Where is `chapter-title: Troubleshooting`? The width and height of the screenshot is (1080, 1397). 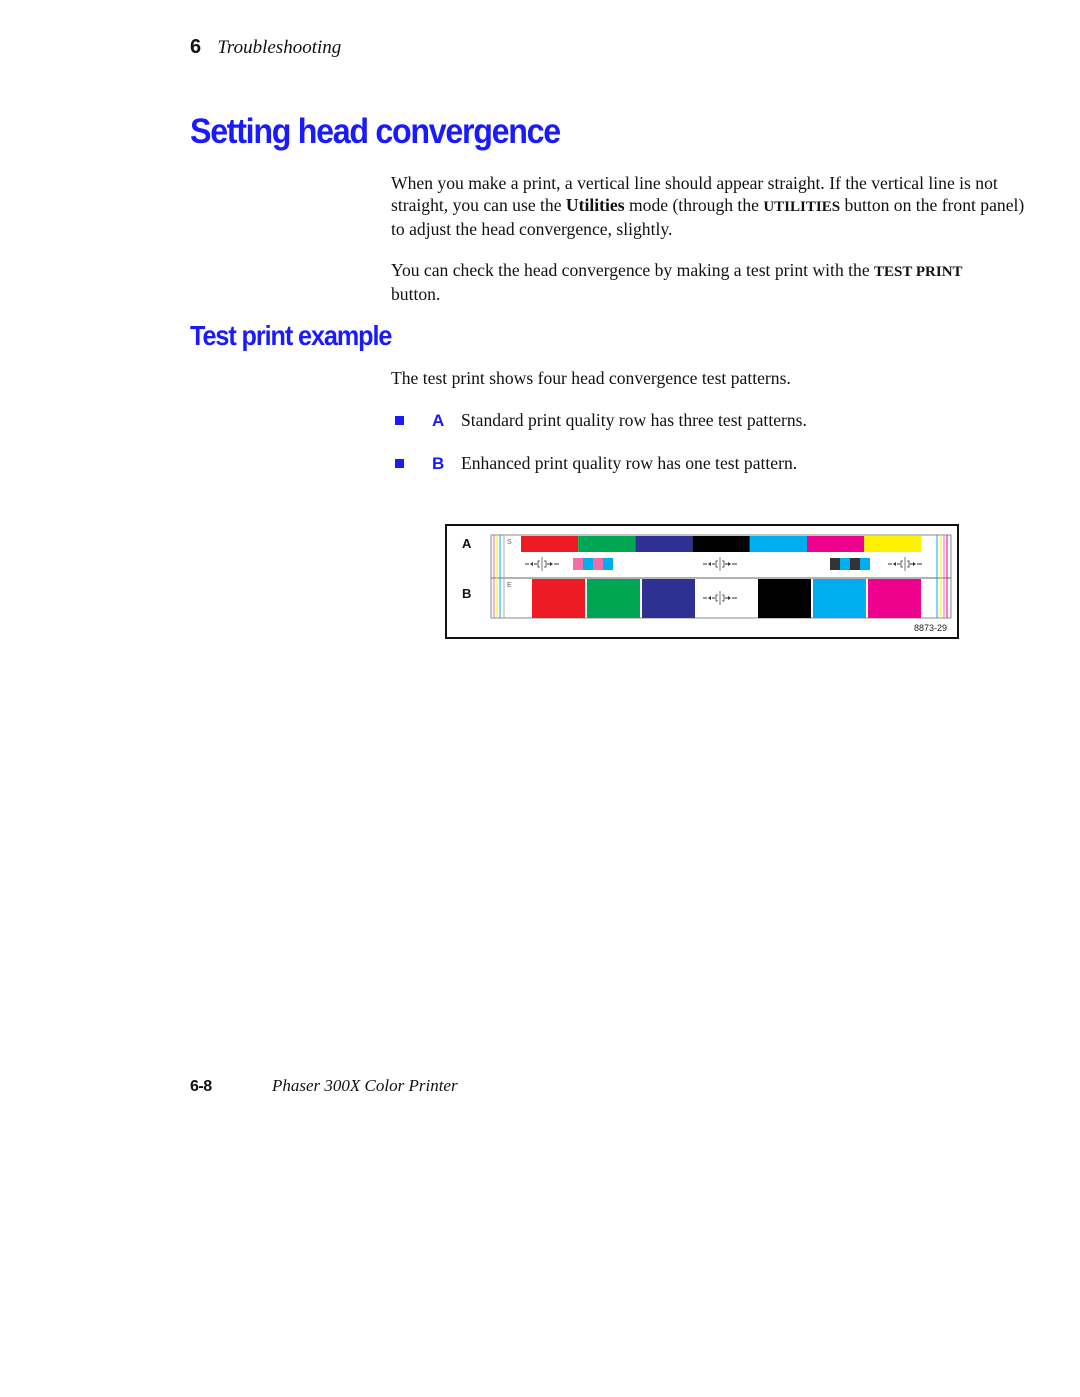
chapter-title: Troubleshooting is located at coordinates (279, 47).